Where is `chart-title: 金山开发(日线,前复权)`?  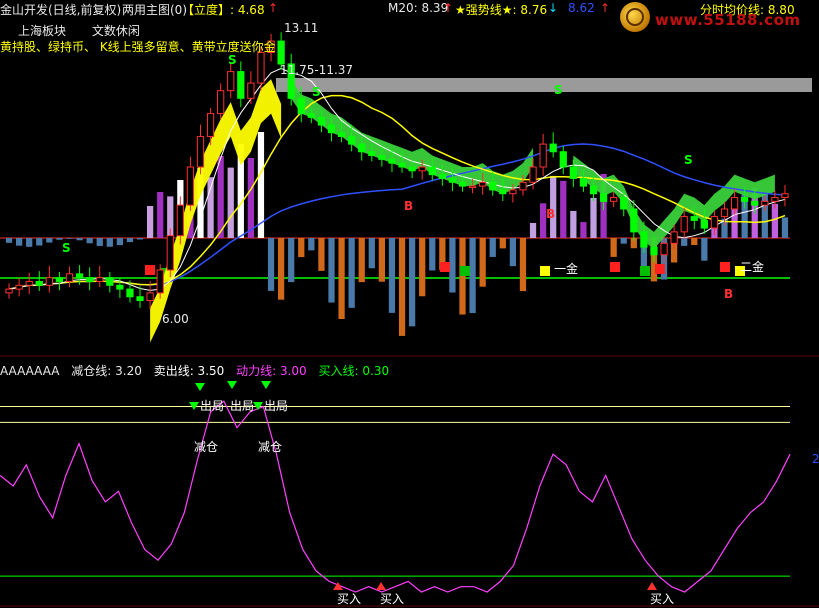
chart-title: 金山开发(日线,前复权) is located at coordinates (61, 10).